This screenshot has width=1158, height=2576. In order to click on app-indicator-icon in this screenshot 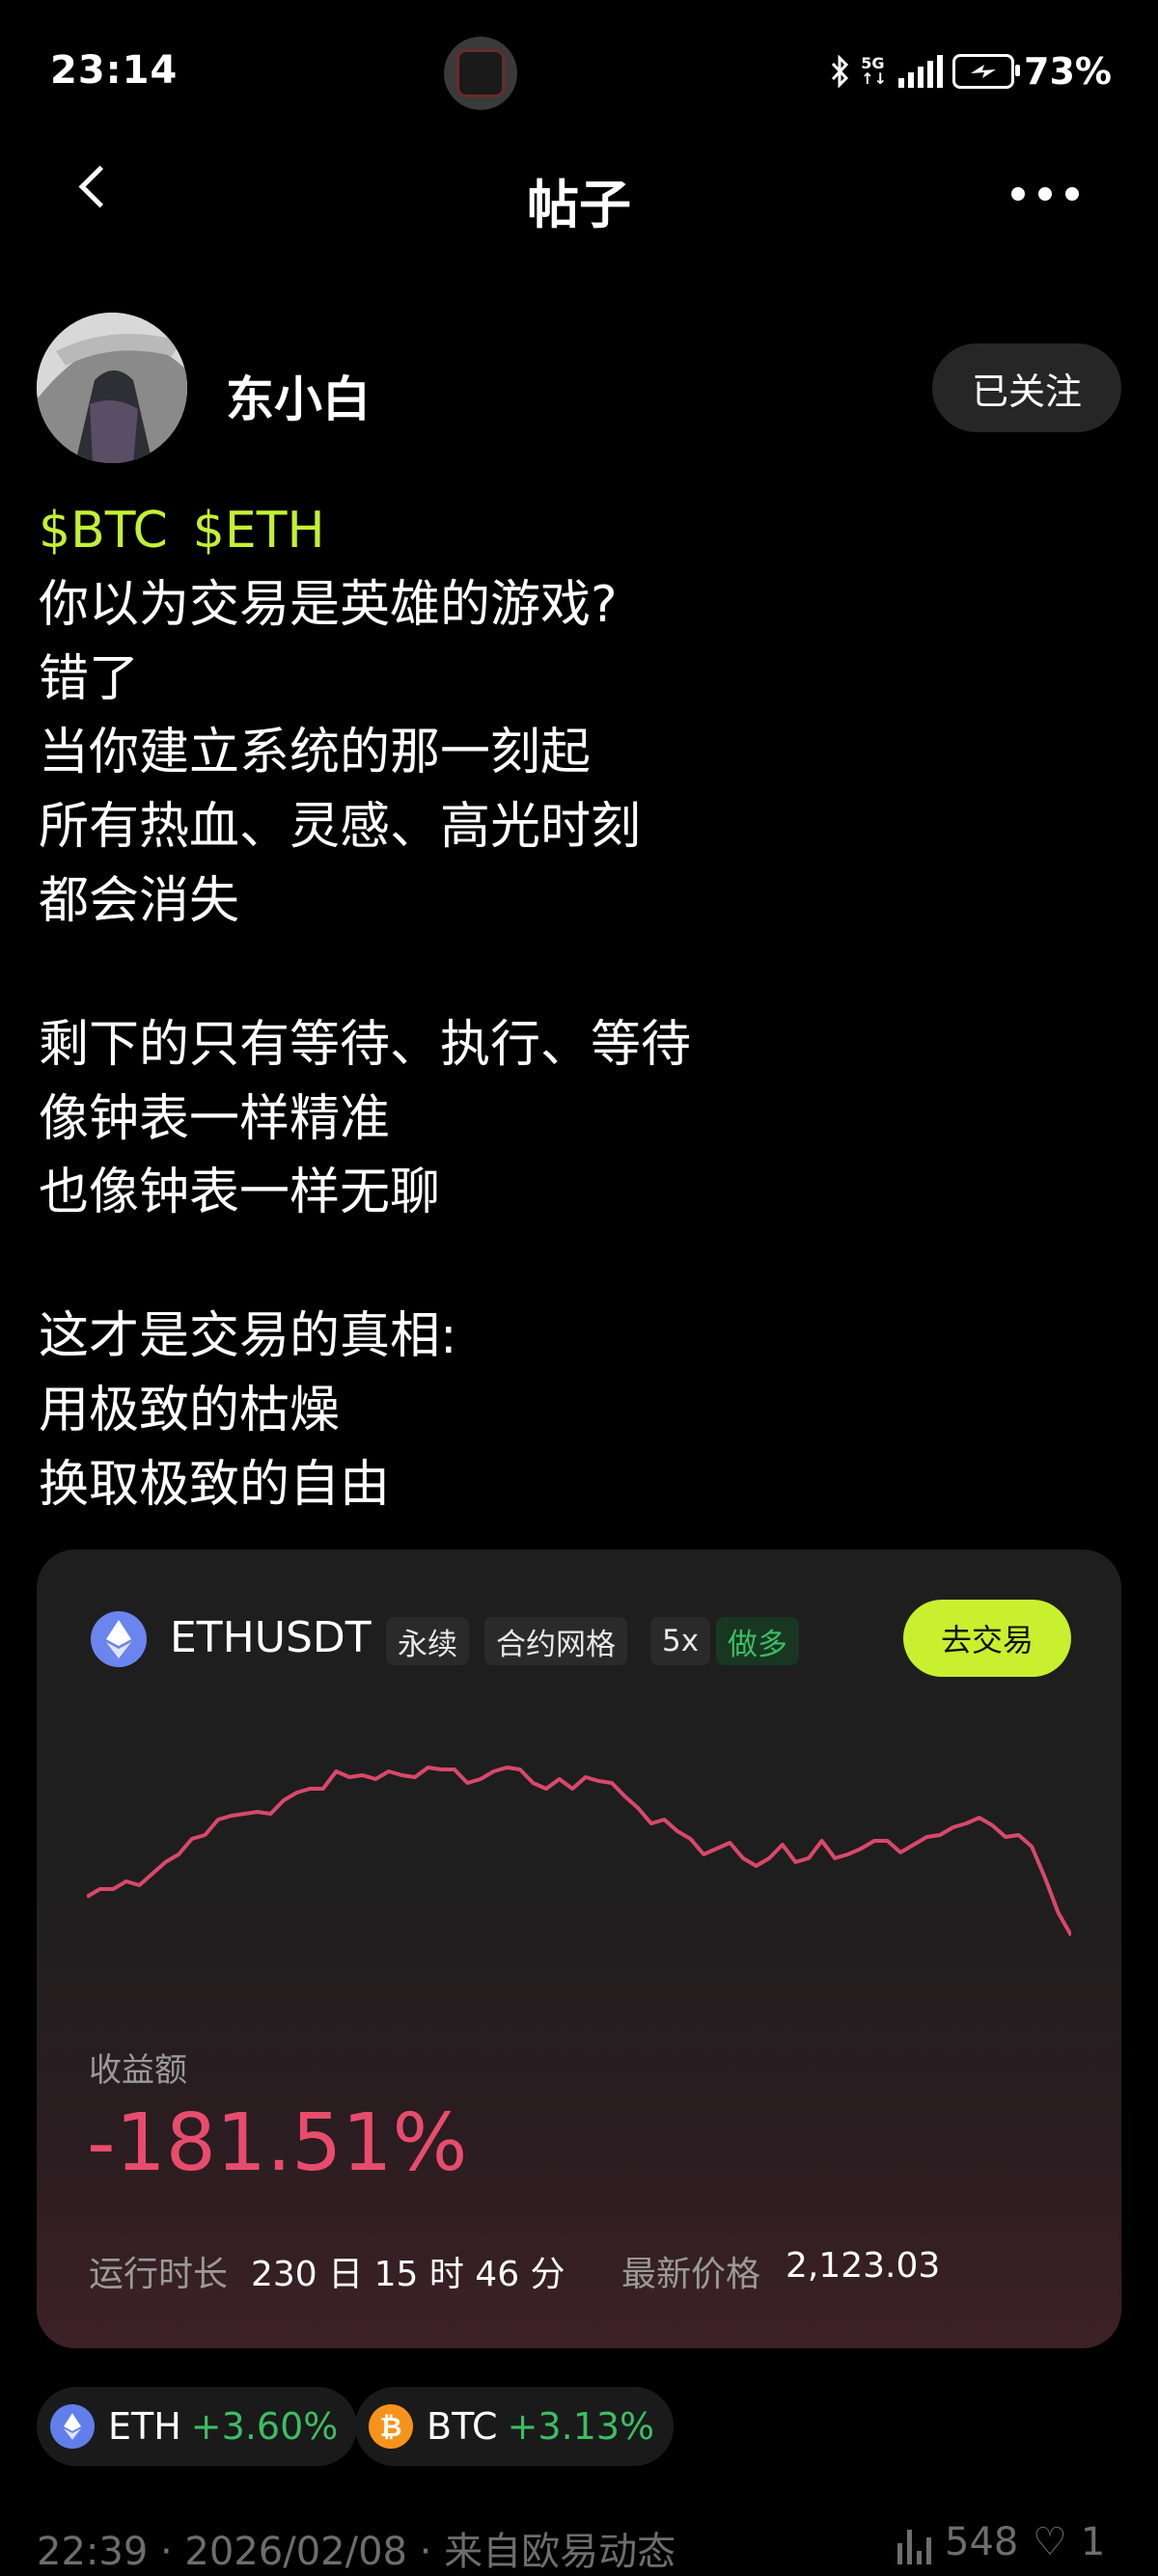, I will do `click(480, 74)`.